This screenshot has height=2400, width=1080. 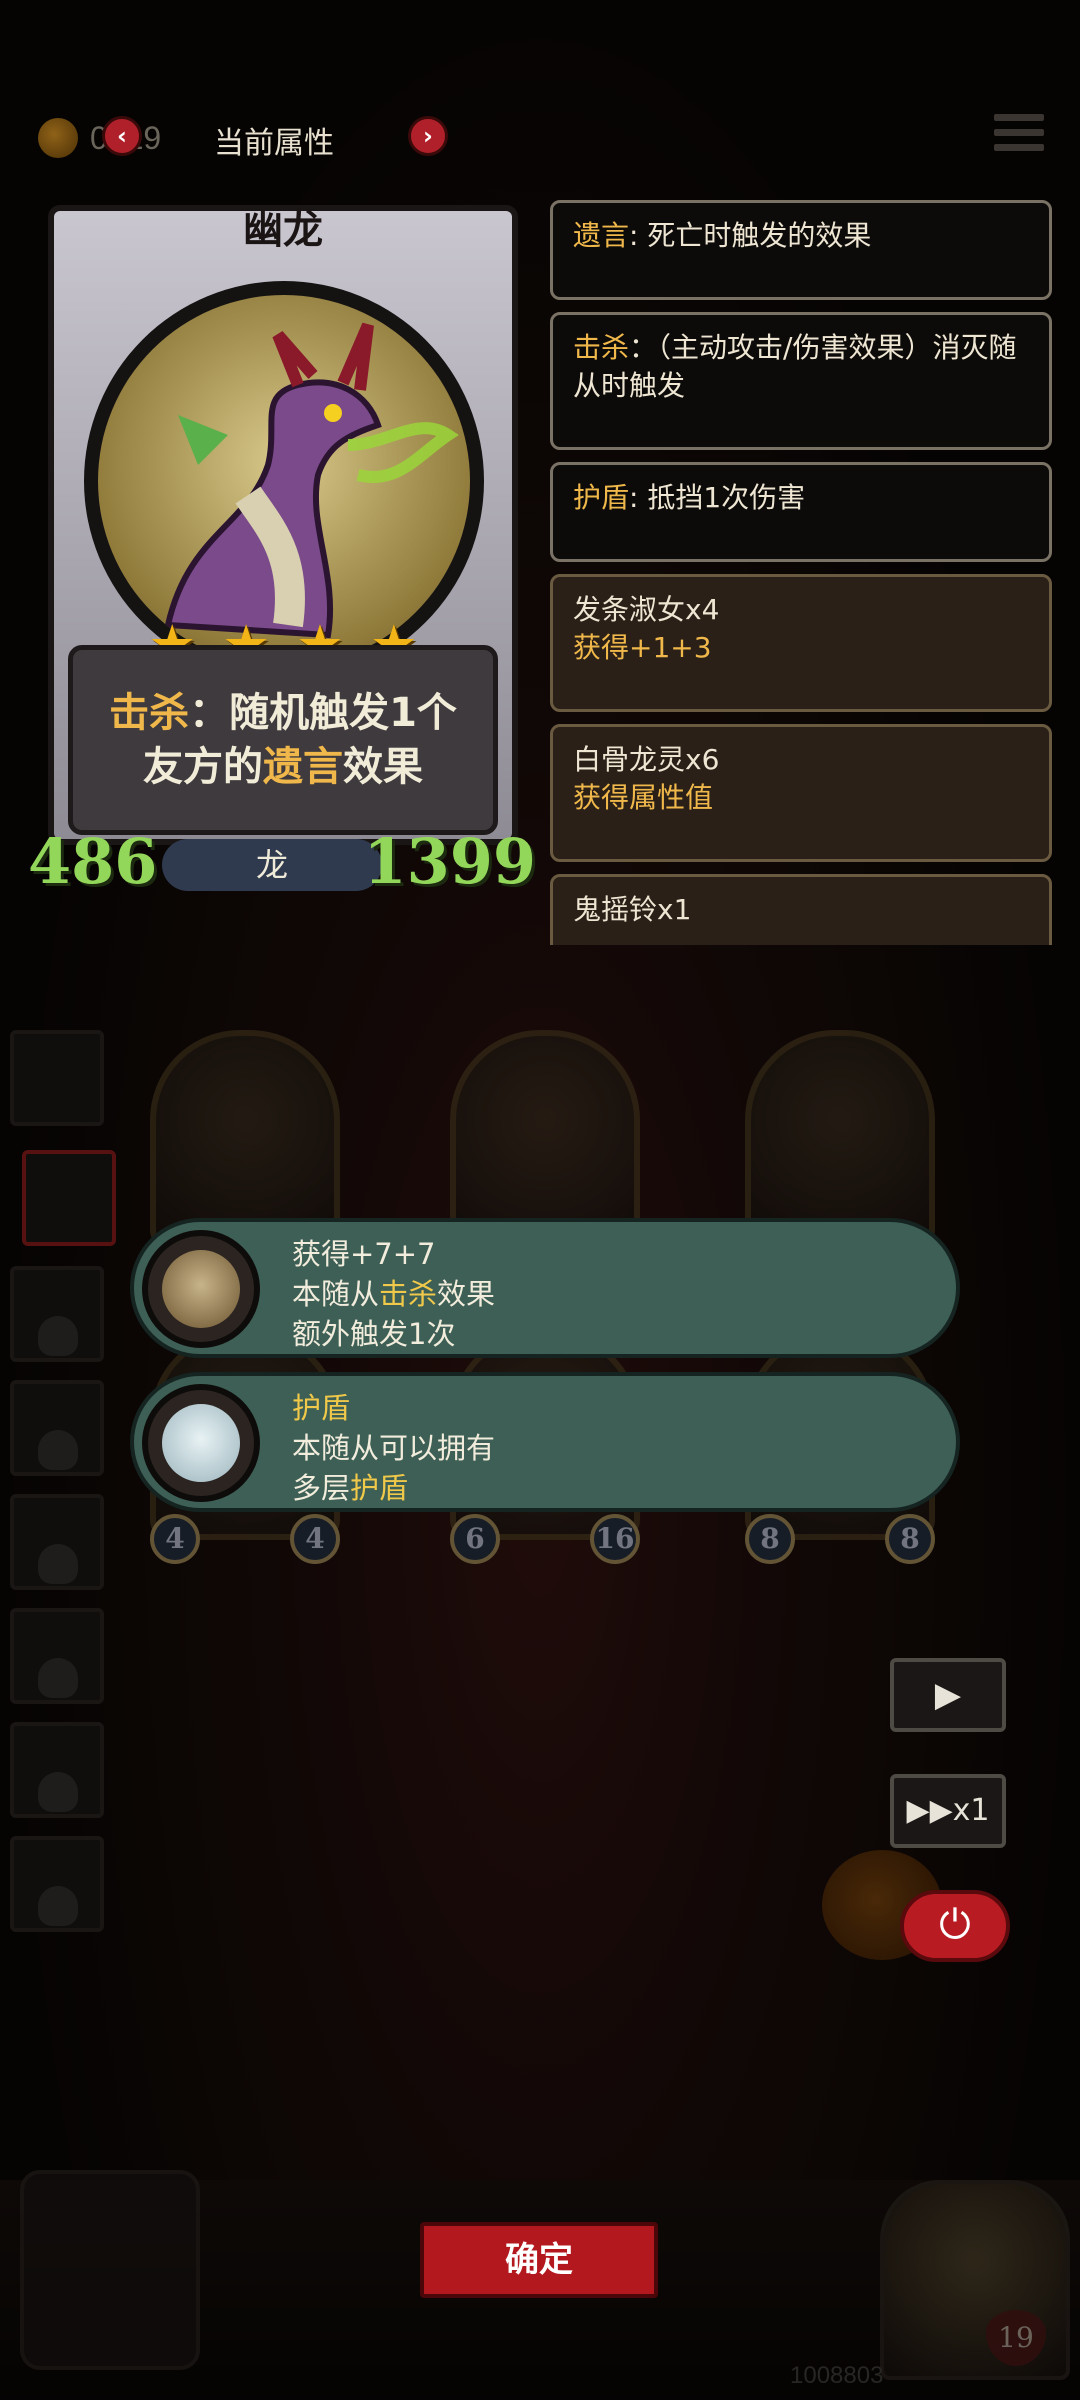 What do you see at coordinates (272, 865) in the screenshot?
I see `tribe-badge: 龙` at bounding box center [272, 865].